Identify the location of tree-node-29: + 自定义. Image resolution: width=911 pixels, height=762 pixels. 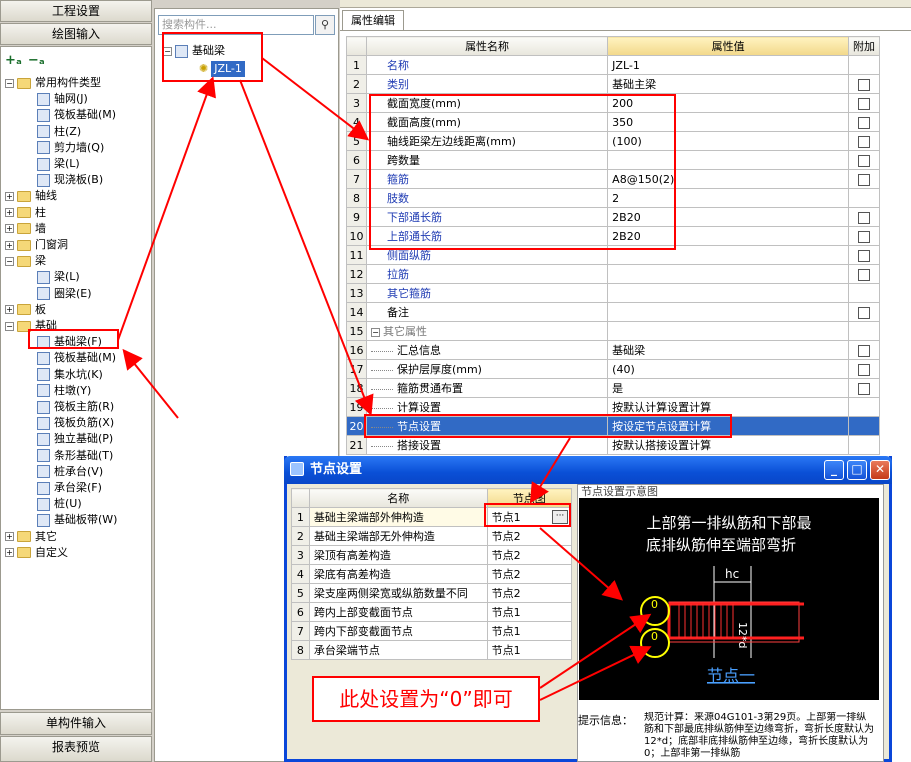
(36, 553).